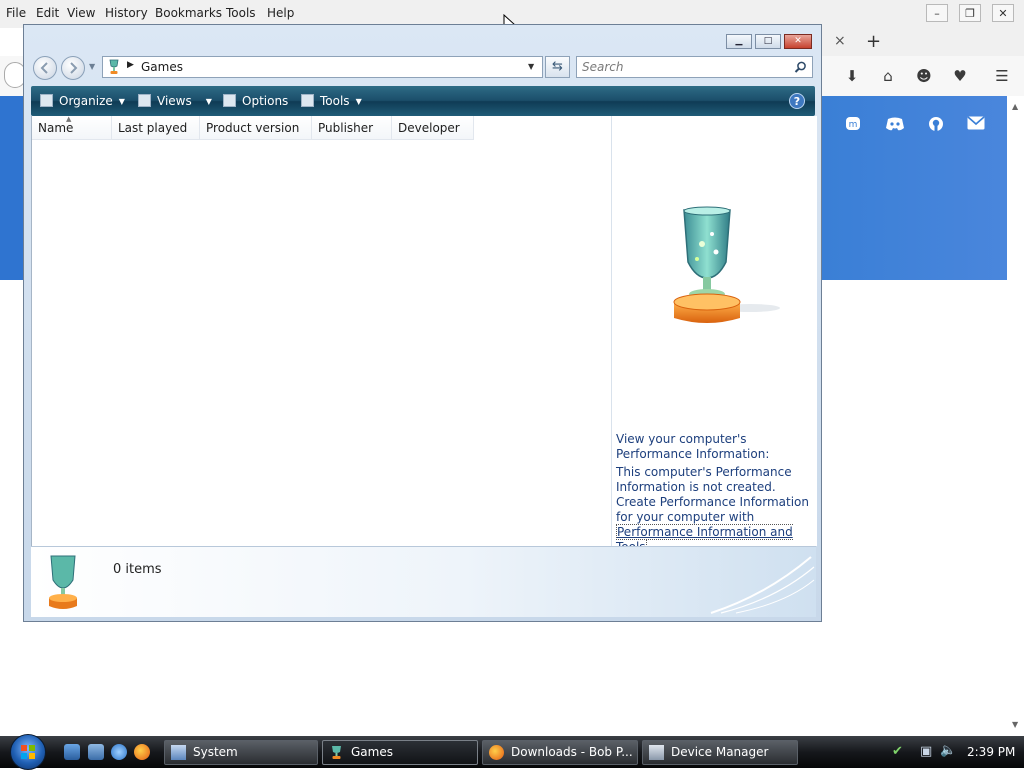  What do you see at coordinates (72, 127) in the screenshot?
I see `column-header-name: Name ▲` at bounding box center [72, 127].